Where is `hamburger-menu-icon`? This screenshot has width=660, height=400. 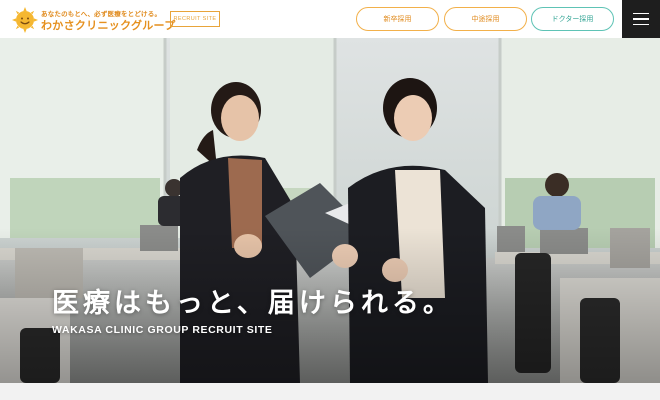 hamburger-menu-icon is located at coordinates (641, 13).